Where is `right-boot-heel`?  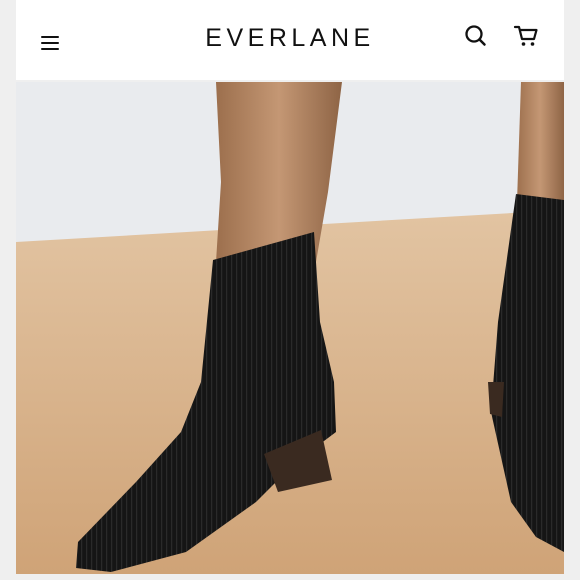
right-boot-heel is located at coordinates (496, 399).